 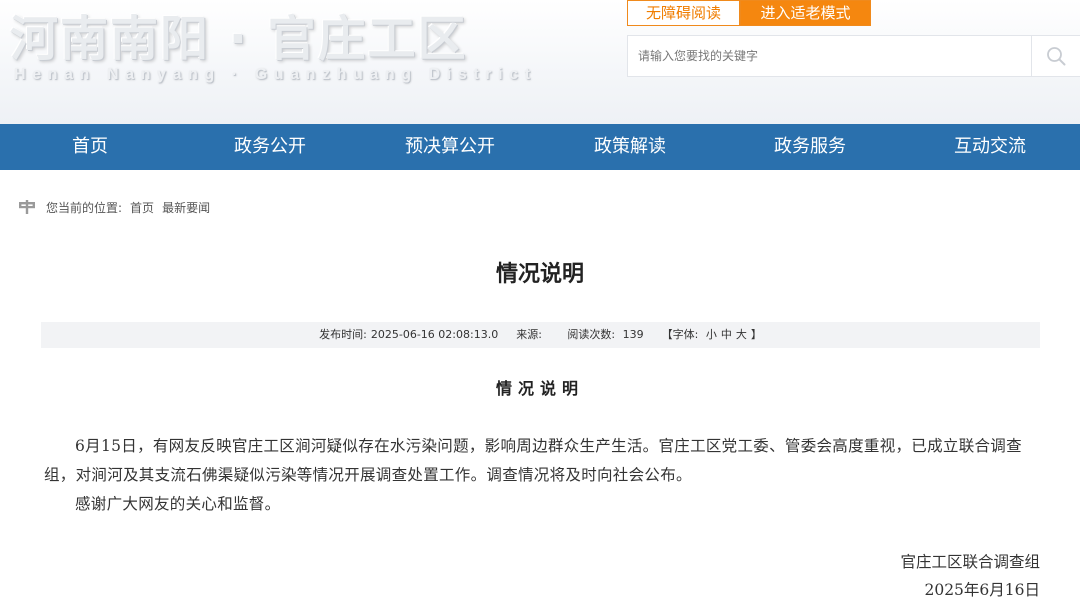 I want to click on nav-item-government-affairs: 政务公开, so click(x=270, y=147).